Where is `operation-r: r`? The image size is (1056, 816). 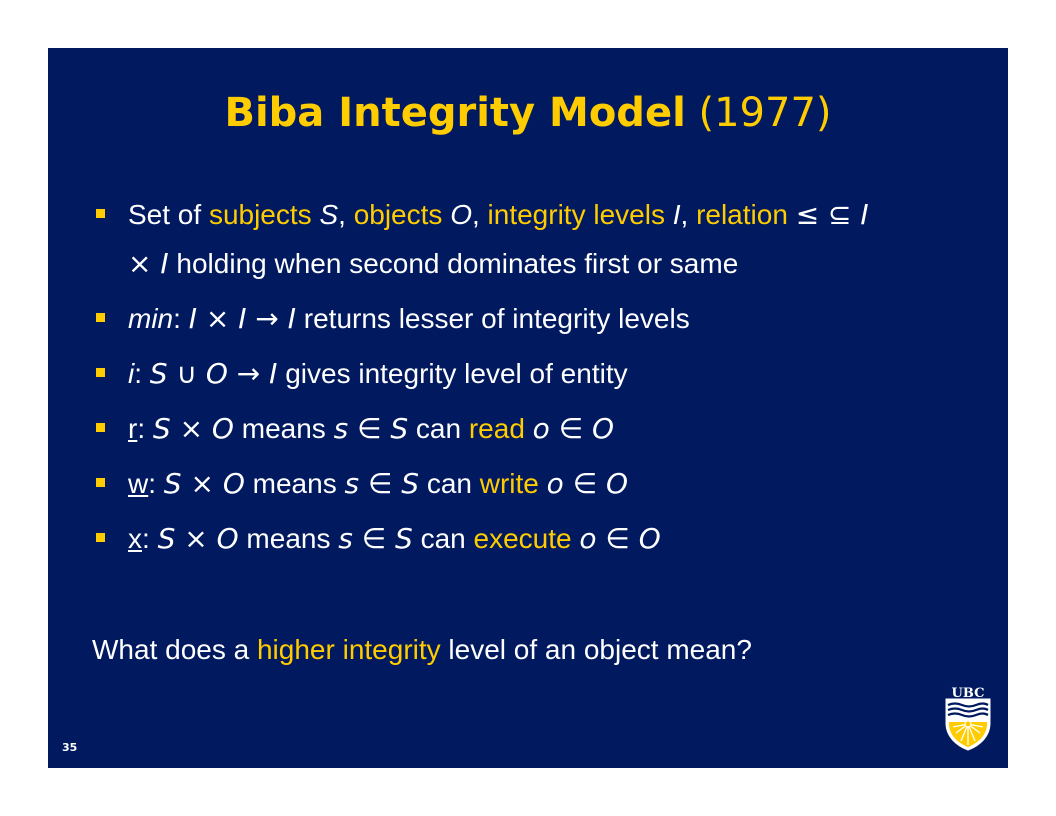 operation-r: r is located at coordinates (133, 428).